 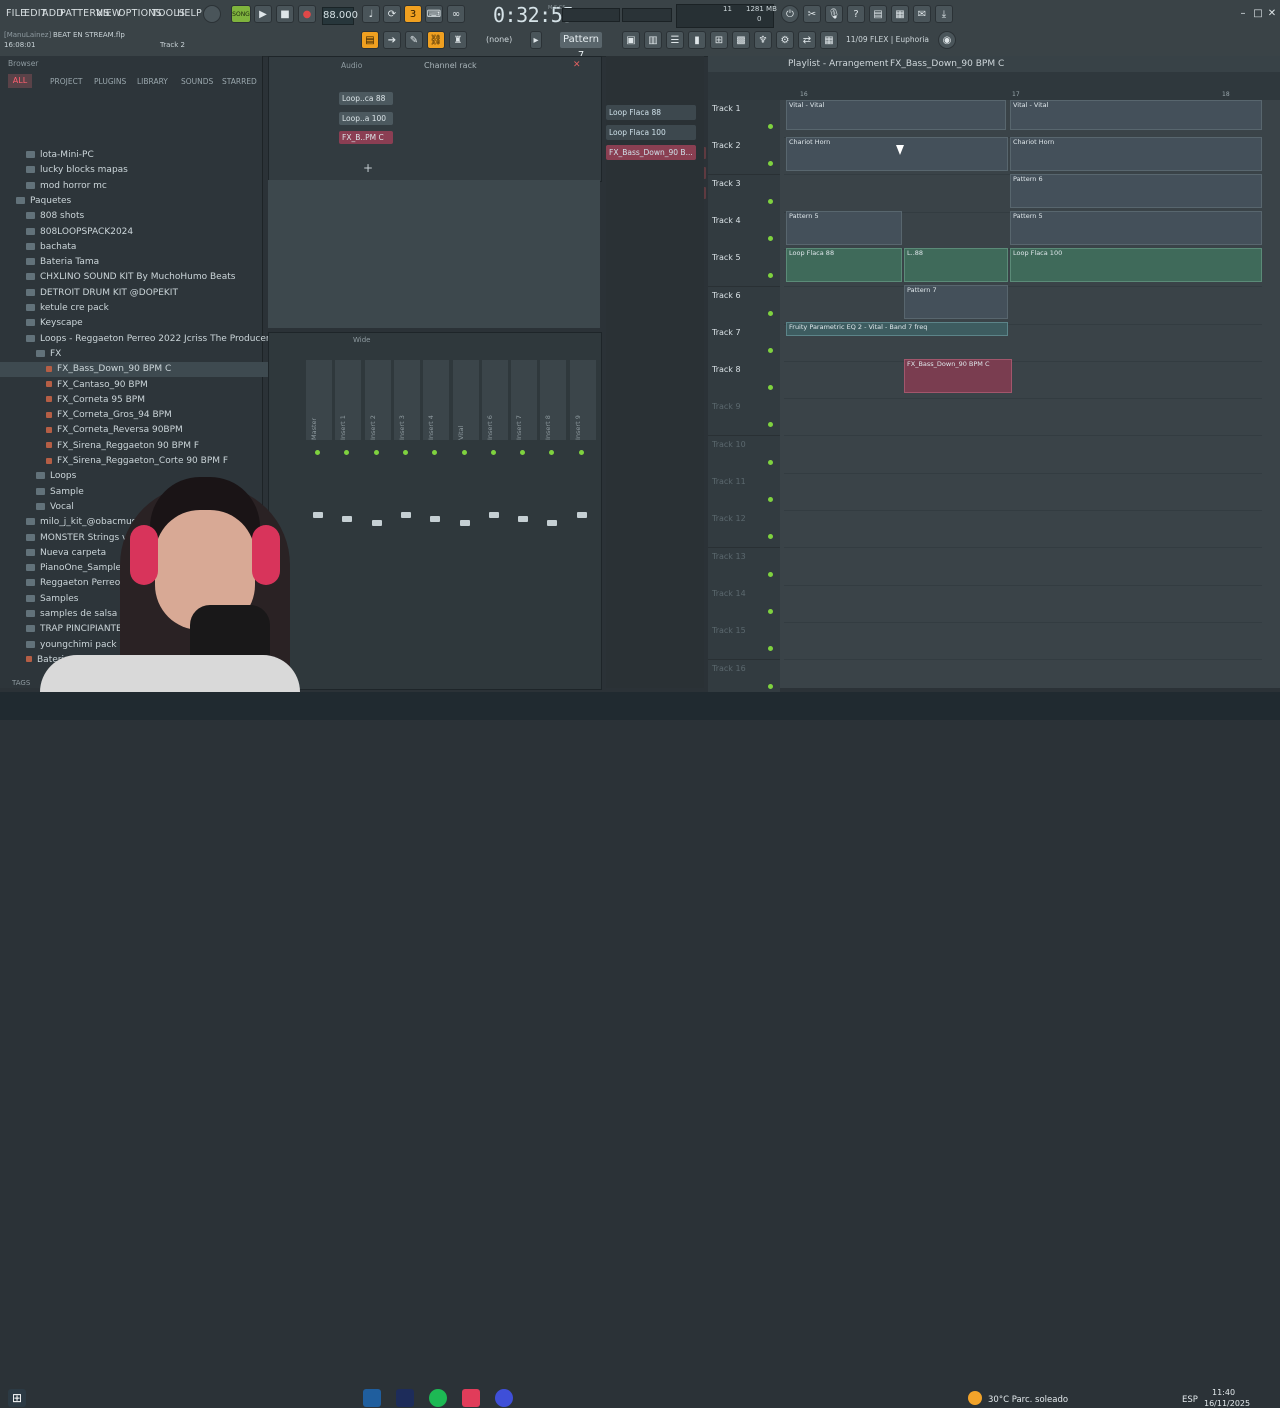 What do you see at coordinates (956, 265) in the screenshot?
I see `clip-track5-b: L..88` at bounding box center [956, 265].